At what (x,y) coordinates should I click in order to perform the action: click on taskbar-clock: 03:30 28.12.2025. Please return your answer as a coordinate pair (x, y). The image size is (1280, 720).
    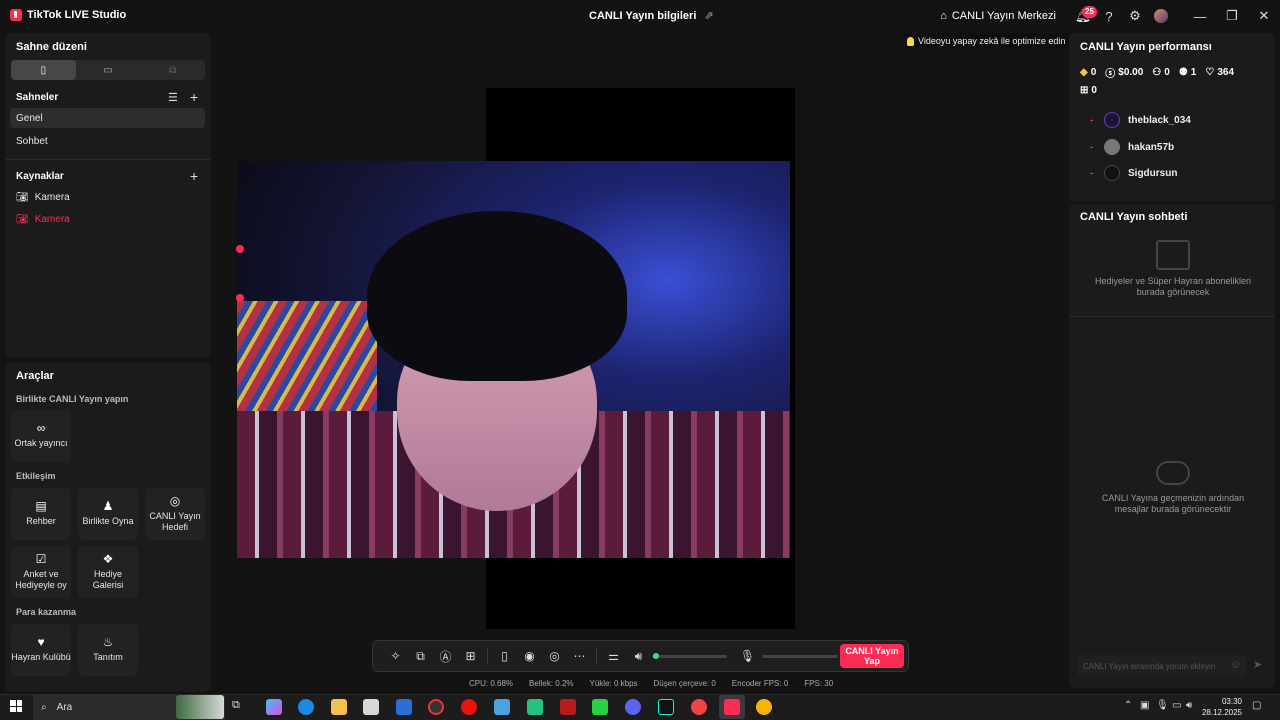
    Looking at the image, I should click on (1221, 707).